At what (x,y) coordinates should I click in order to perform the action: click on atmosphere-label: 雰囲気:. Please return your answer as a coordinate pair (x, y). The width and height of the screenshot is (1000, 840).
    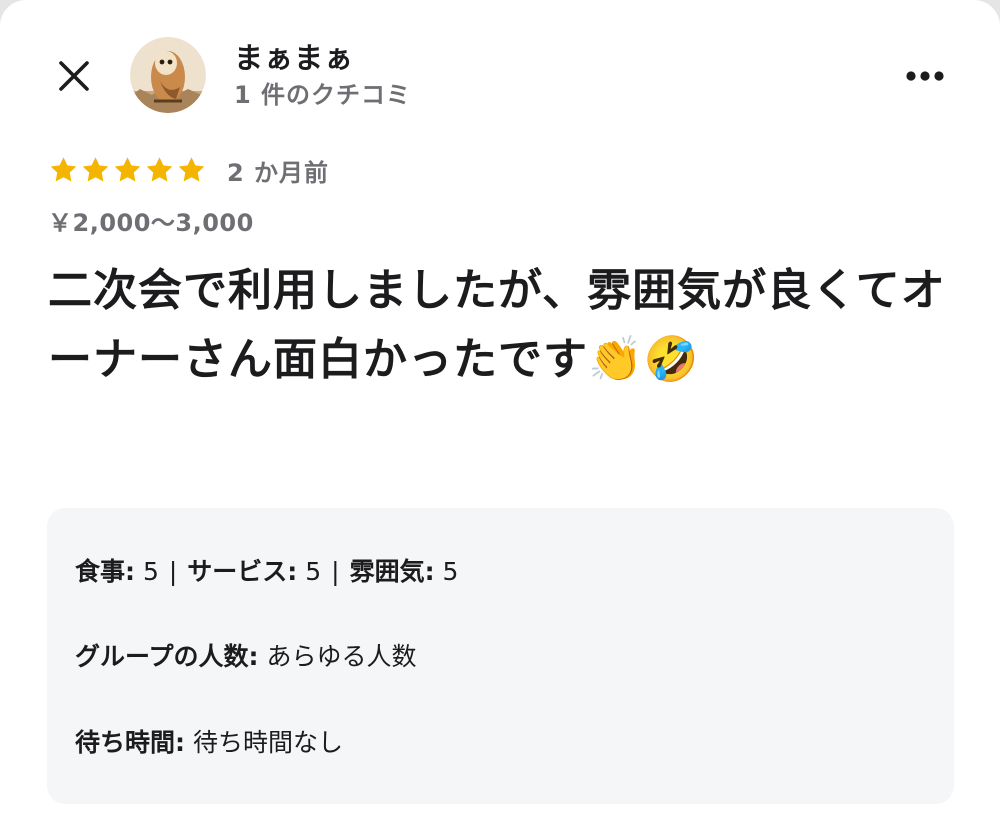
    Looking at the image, I should click on (392, 571).